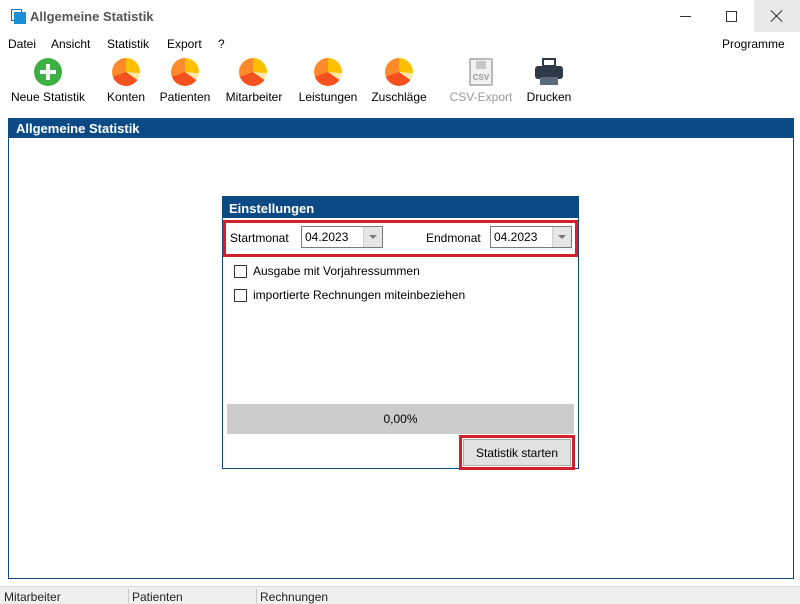 This screenshot has height=604, width=800. I want to click on end-month-label: Endmonat, so click(453, 238).